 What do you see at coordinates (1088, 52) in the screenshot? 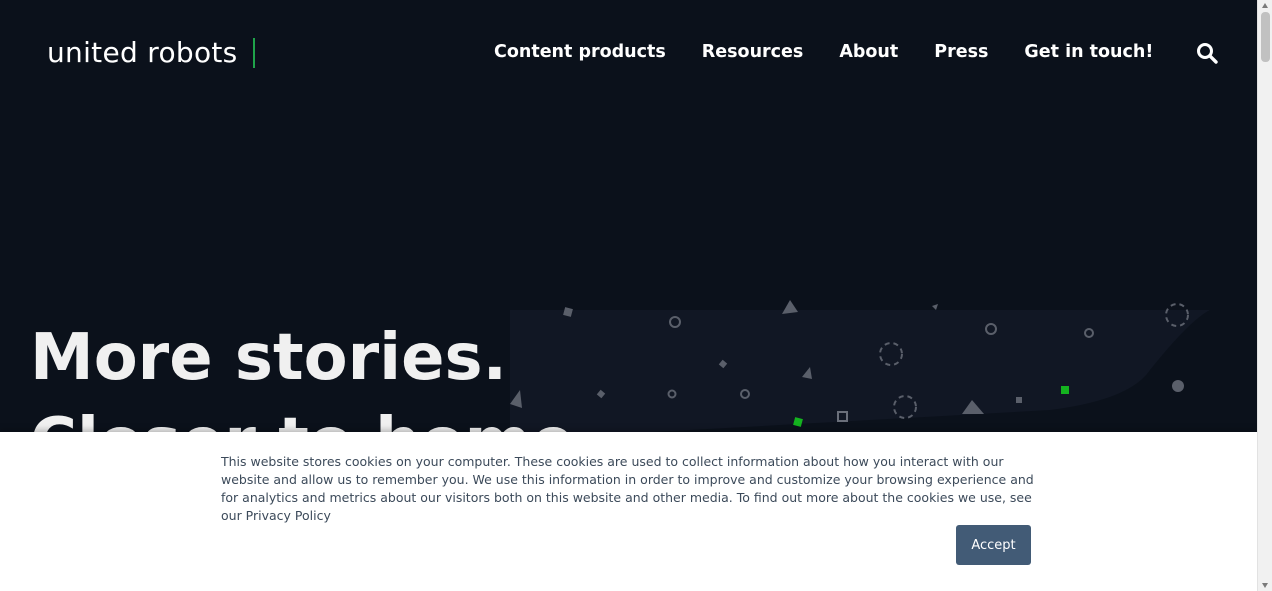
I see `nav-get-in-touch: Get in touch!` at bounding box center [1088, 52].